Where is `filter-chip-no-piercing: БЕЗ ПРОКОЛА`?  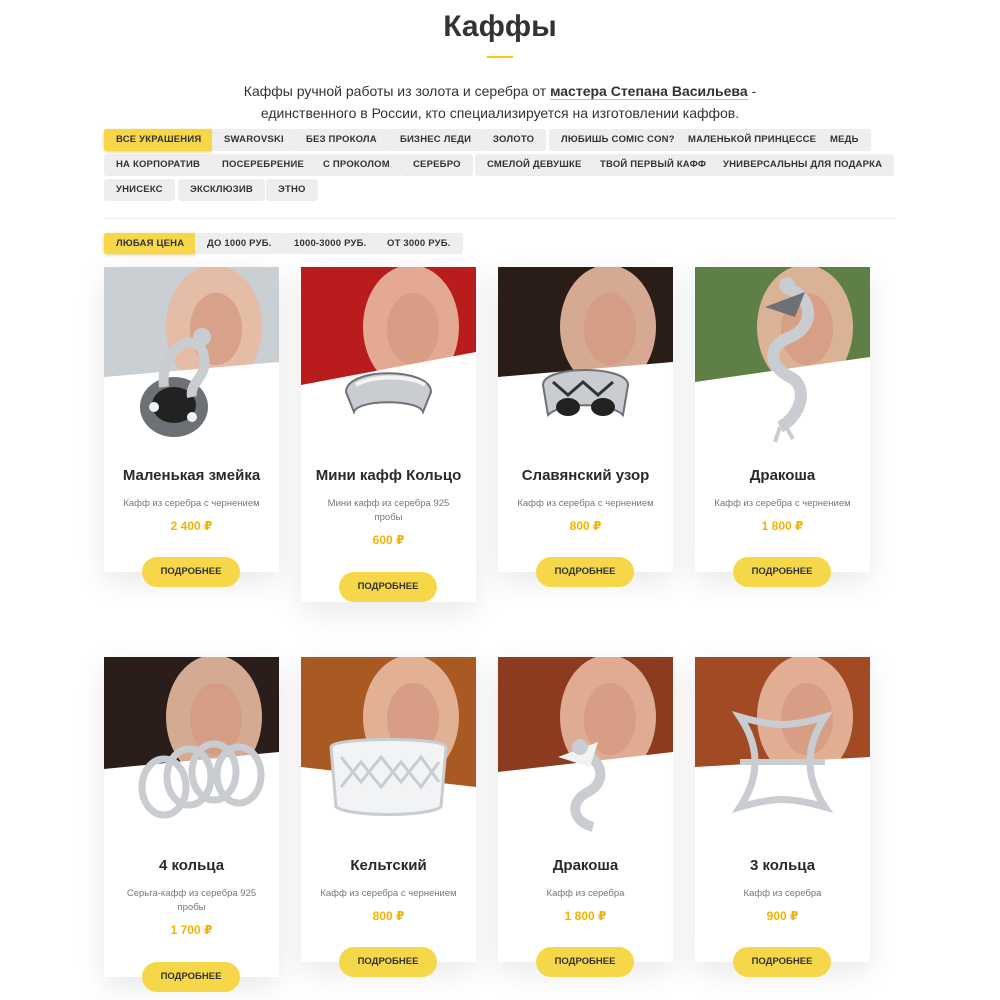
filter-chip-no-piercing: БЕЗ ПРОКОЛА is located at coordinates (341, 140).